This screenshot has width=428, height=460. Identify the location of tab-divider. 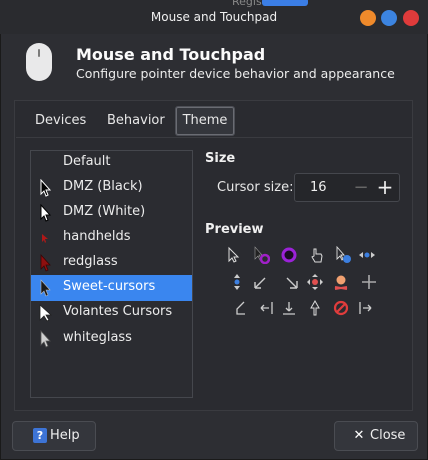
(214, 137).